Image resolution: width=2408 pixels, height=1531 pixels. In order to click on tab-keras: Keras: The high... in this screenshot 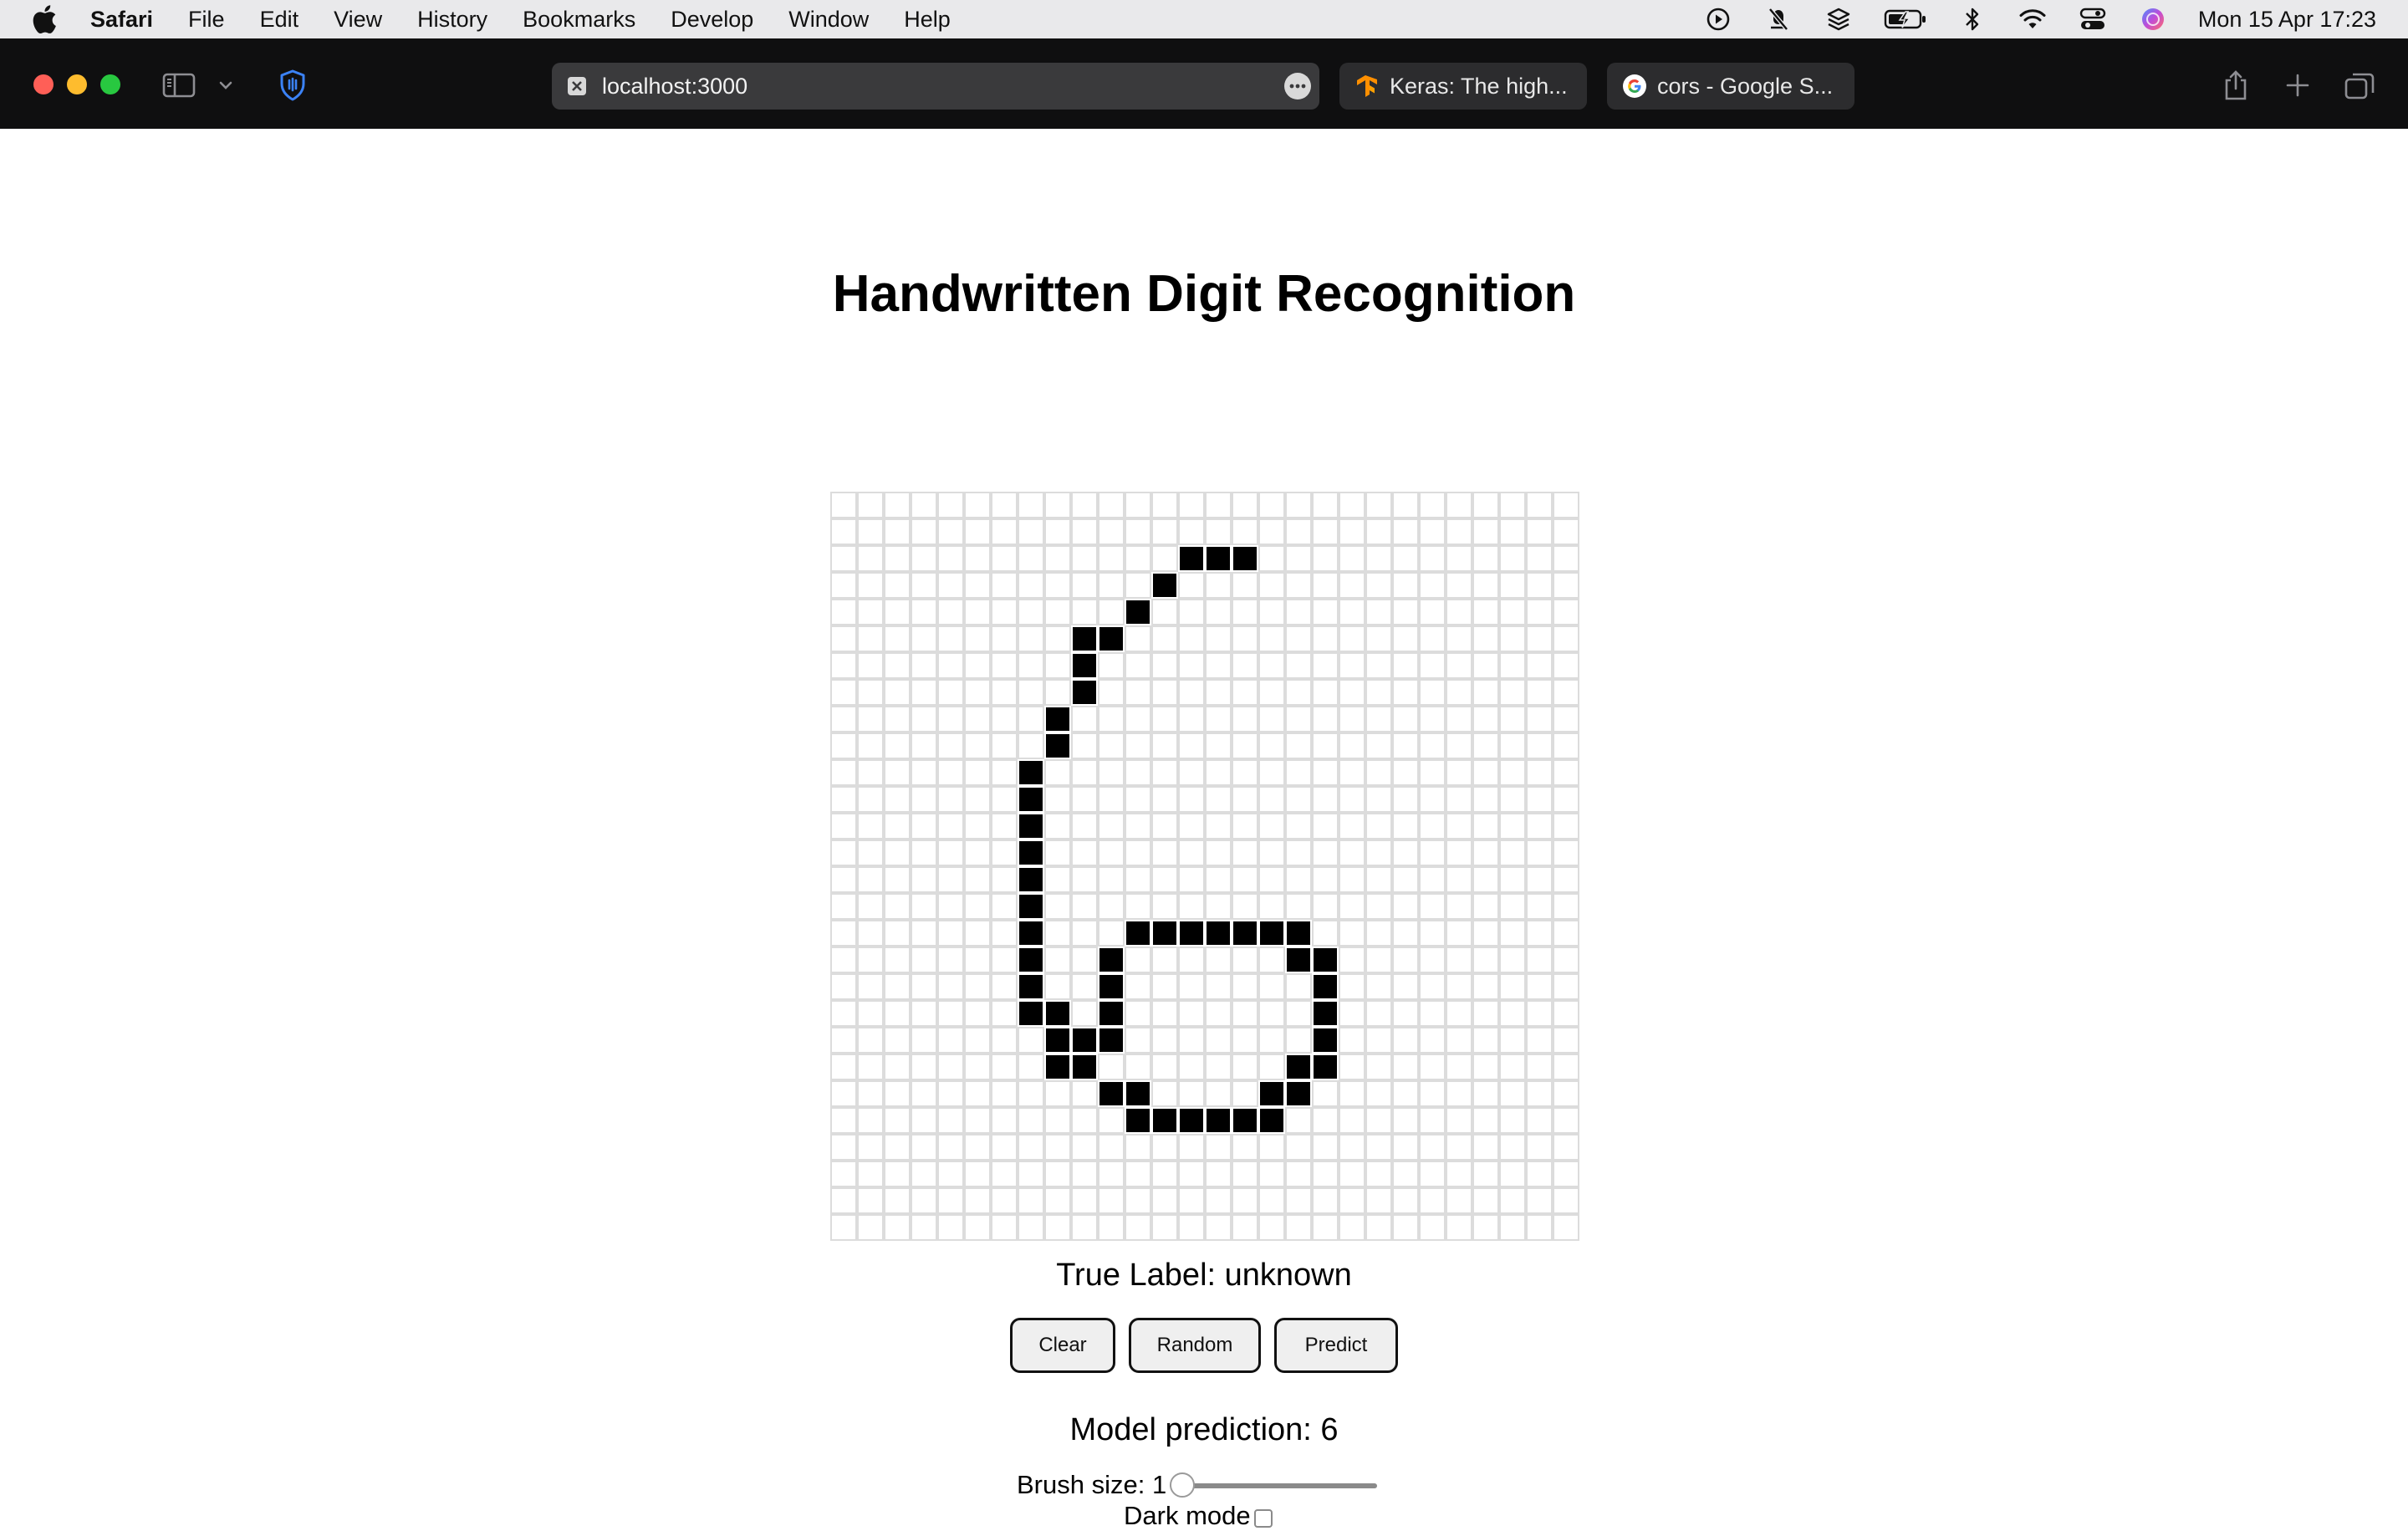, I will do `click(1463, 86)`.